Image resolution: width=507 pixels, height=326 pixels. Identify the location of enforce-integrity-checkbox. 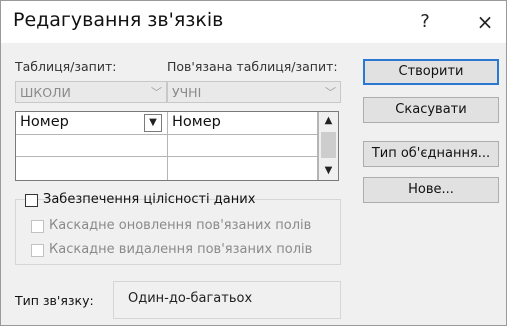
(31, 200).